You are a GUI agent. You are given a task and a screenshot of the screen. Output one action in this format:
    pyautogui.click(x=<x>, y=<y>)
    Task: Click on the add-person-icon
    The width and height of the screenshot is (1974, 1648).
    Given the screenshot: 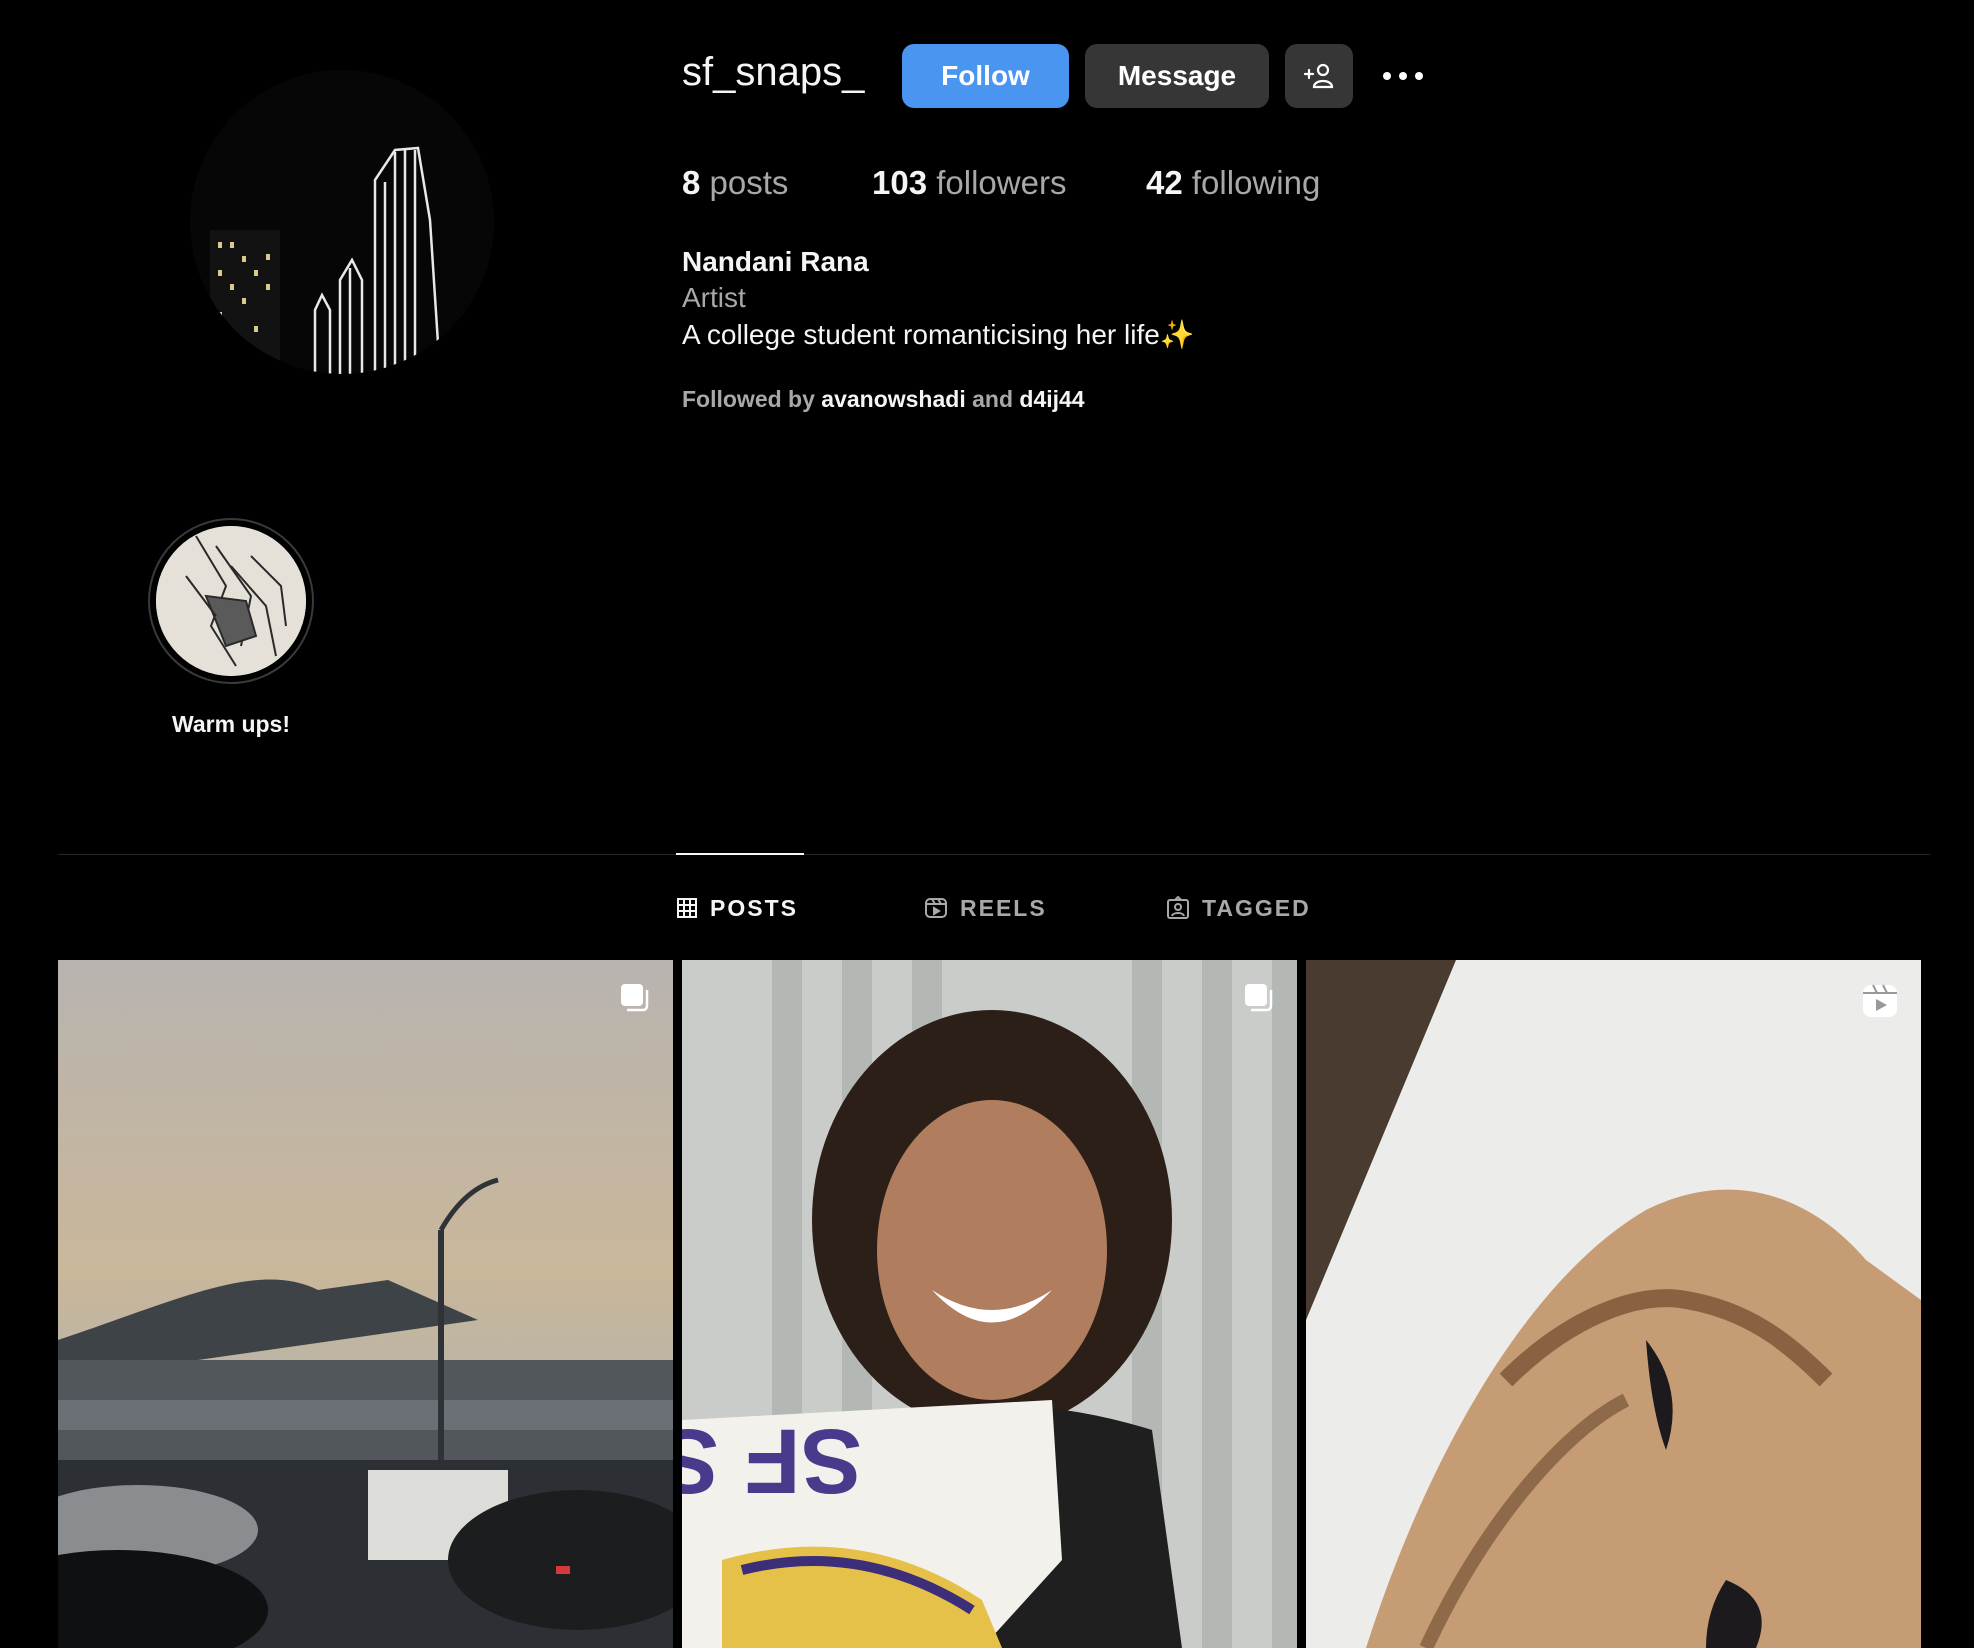 What is the action you would take?
    pyautogui.click(x=1318, y=76)
    